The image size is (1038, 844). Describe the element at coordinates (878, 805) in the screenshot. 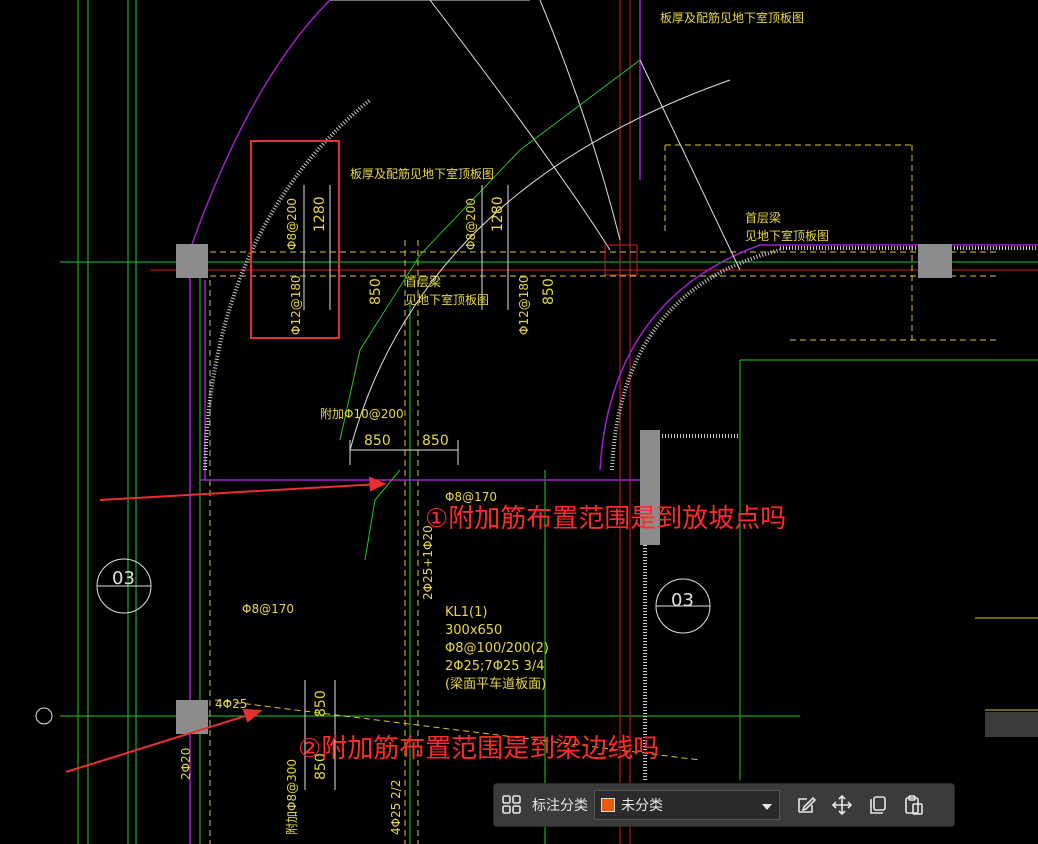

I see `copy-icon` at that location.